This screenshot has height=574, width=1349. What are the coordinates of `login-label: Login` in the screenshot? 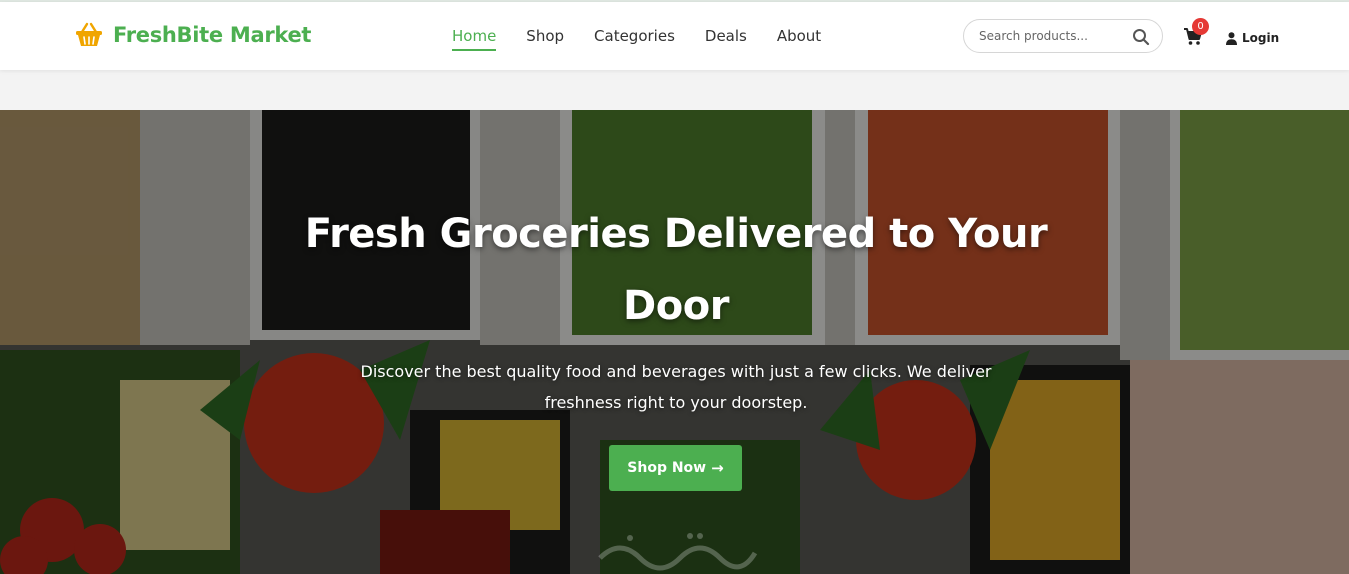 It's located at (1261, 38).